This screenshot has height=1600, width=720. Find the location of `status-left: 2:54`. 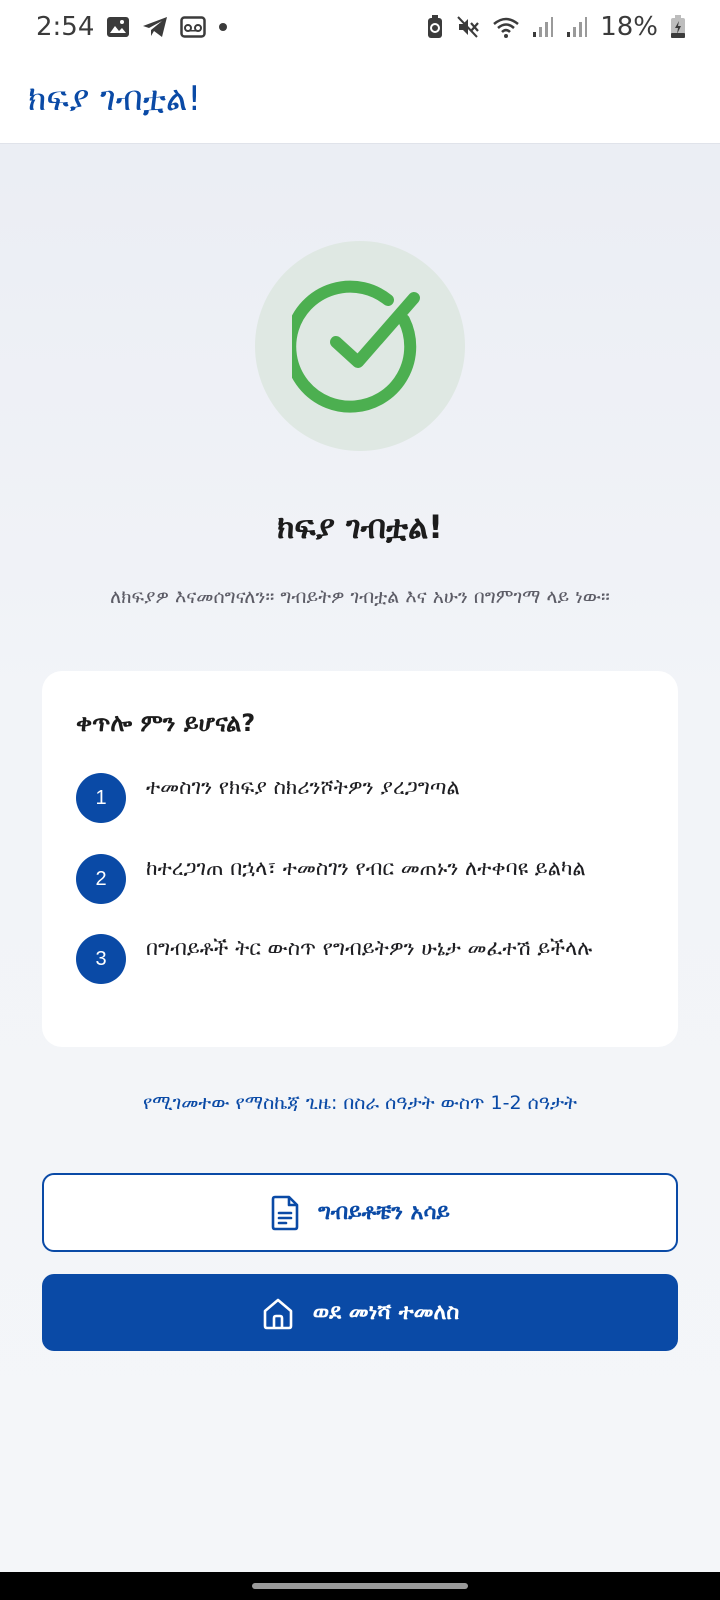

status-left: 2:54 is located at coordinates (132, 27).